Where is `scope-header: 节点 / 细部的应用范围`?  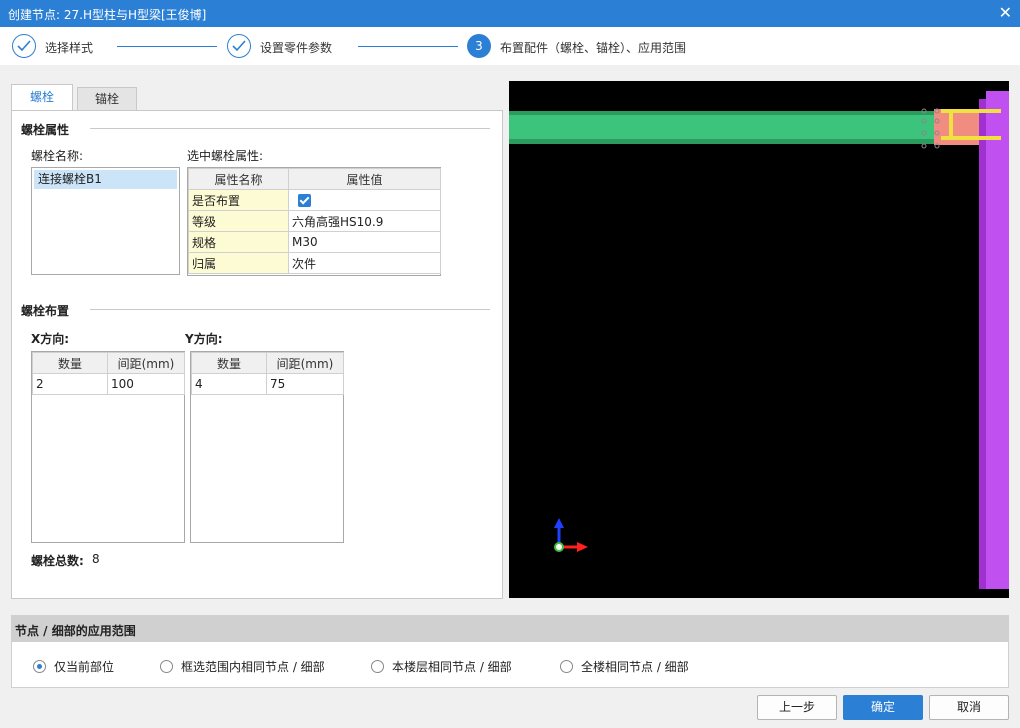 scope-header: 节点 / 细部的应用范围 is located at coordinates (510, 628).